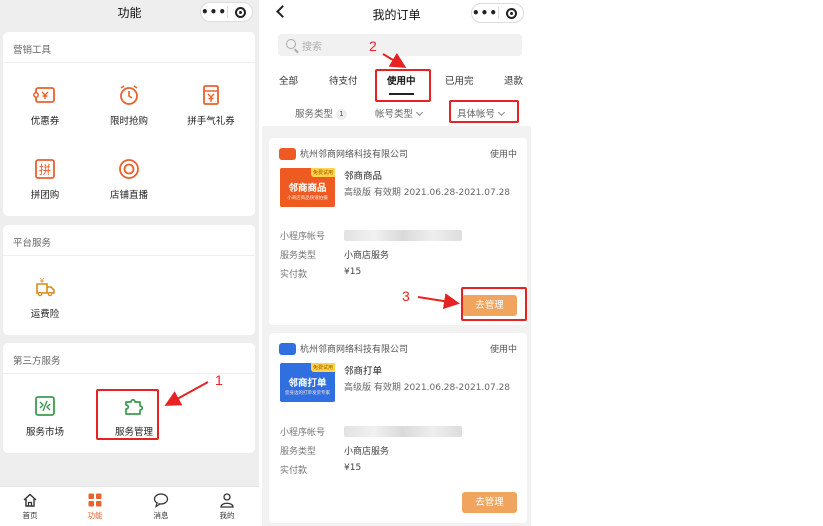 The width and height of the screenshot is (823, 526). What do you see at coordinates (489, 502) in the screenshot?
I see `manage-button: 去管理` at bounding box center [489, 502].